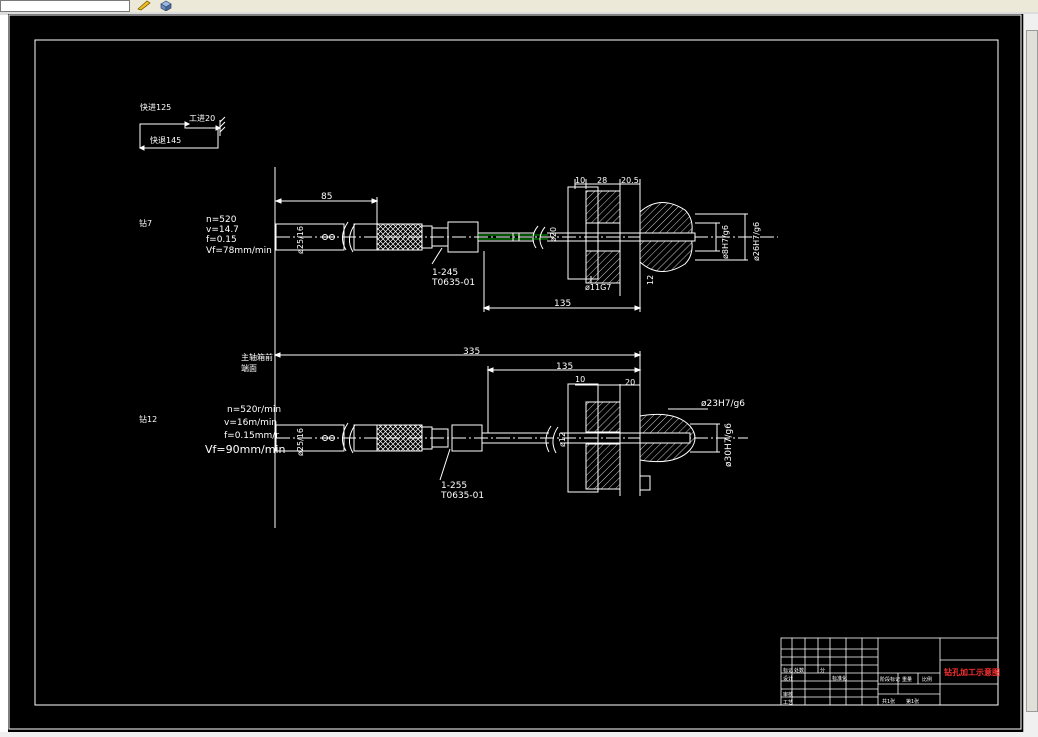  What do you see at coordinates (454, 486) in the screenshot?
I see `lower-part-no: 1-255` at bounding box center [454, 486].